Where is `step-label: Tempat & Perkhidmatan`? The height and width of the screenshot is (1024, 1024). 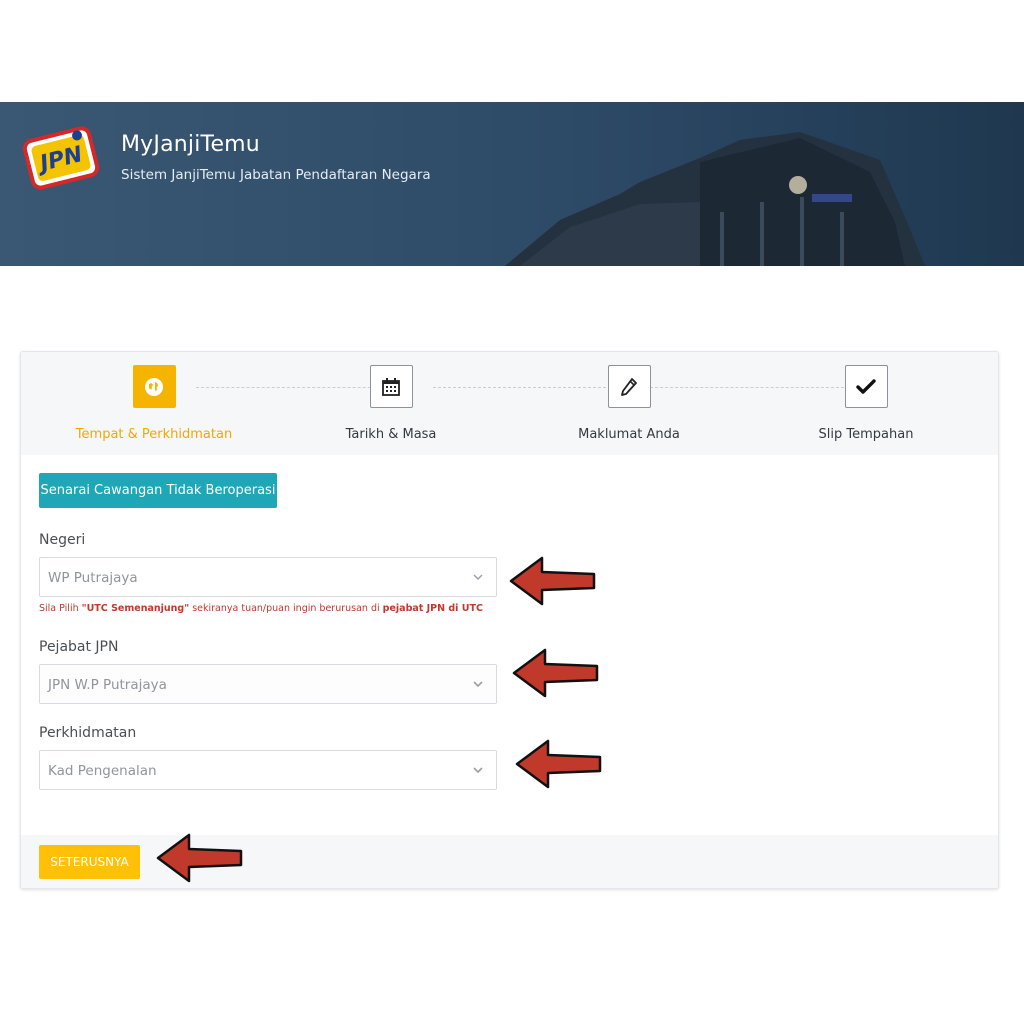
step-label: Tempat & Perkhidmatan is located at coordinates (154, 434).